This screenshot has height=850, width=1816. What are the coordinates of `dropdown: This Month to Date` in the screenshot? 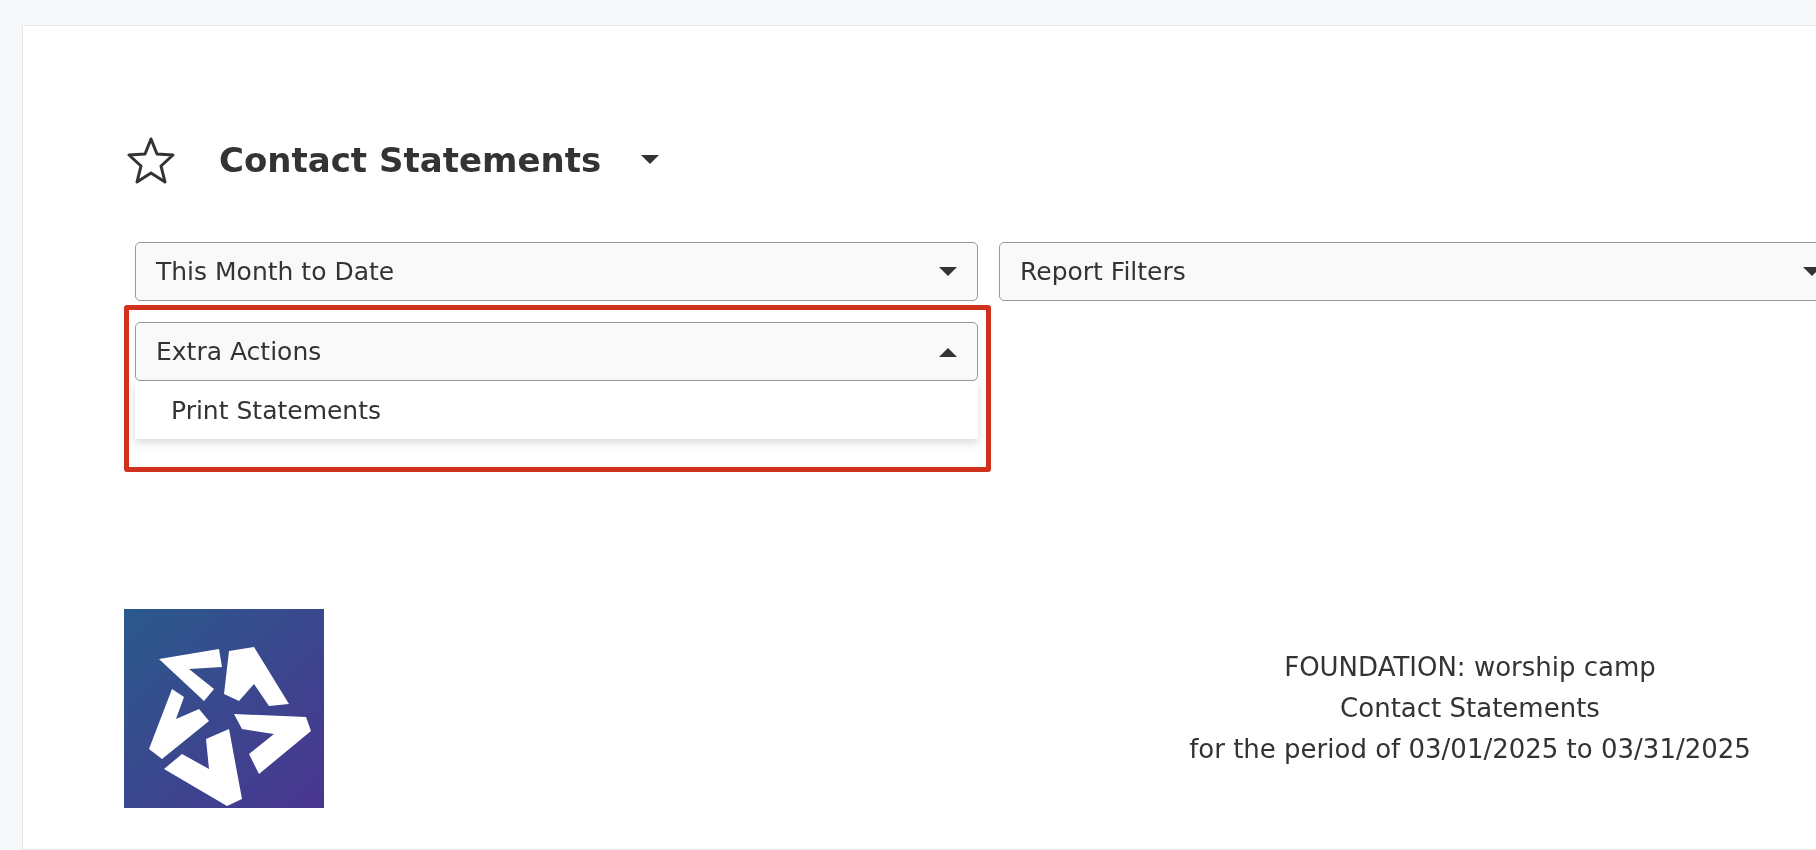 It's located at (556, 271).